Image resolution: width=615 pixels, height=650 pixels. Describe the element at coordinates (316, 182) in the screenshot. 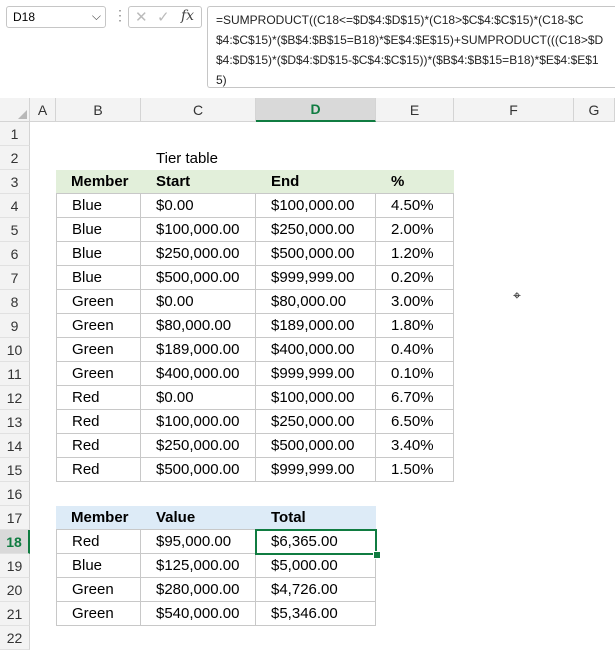

I see `tier-header-cell: End` at that location.